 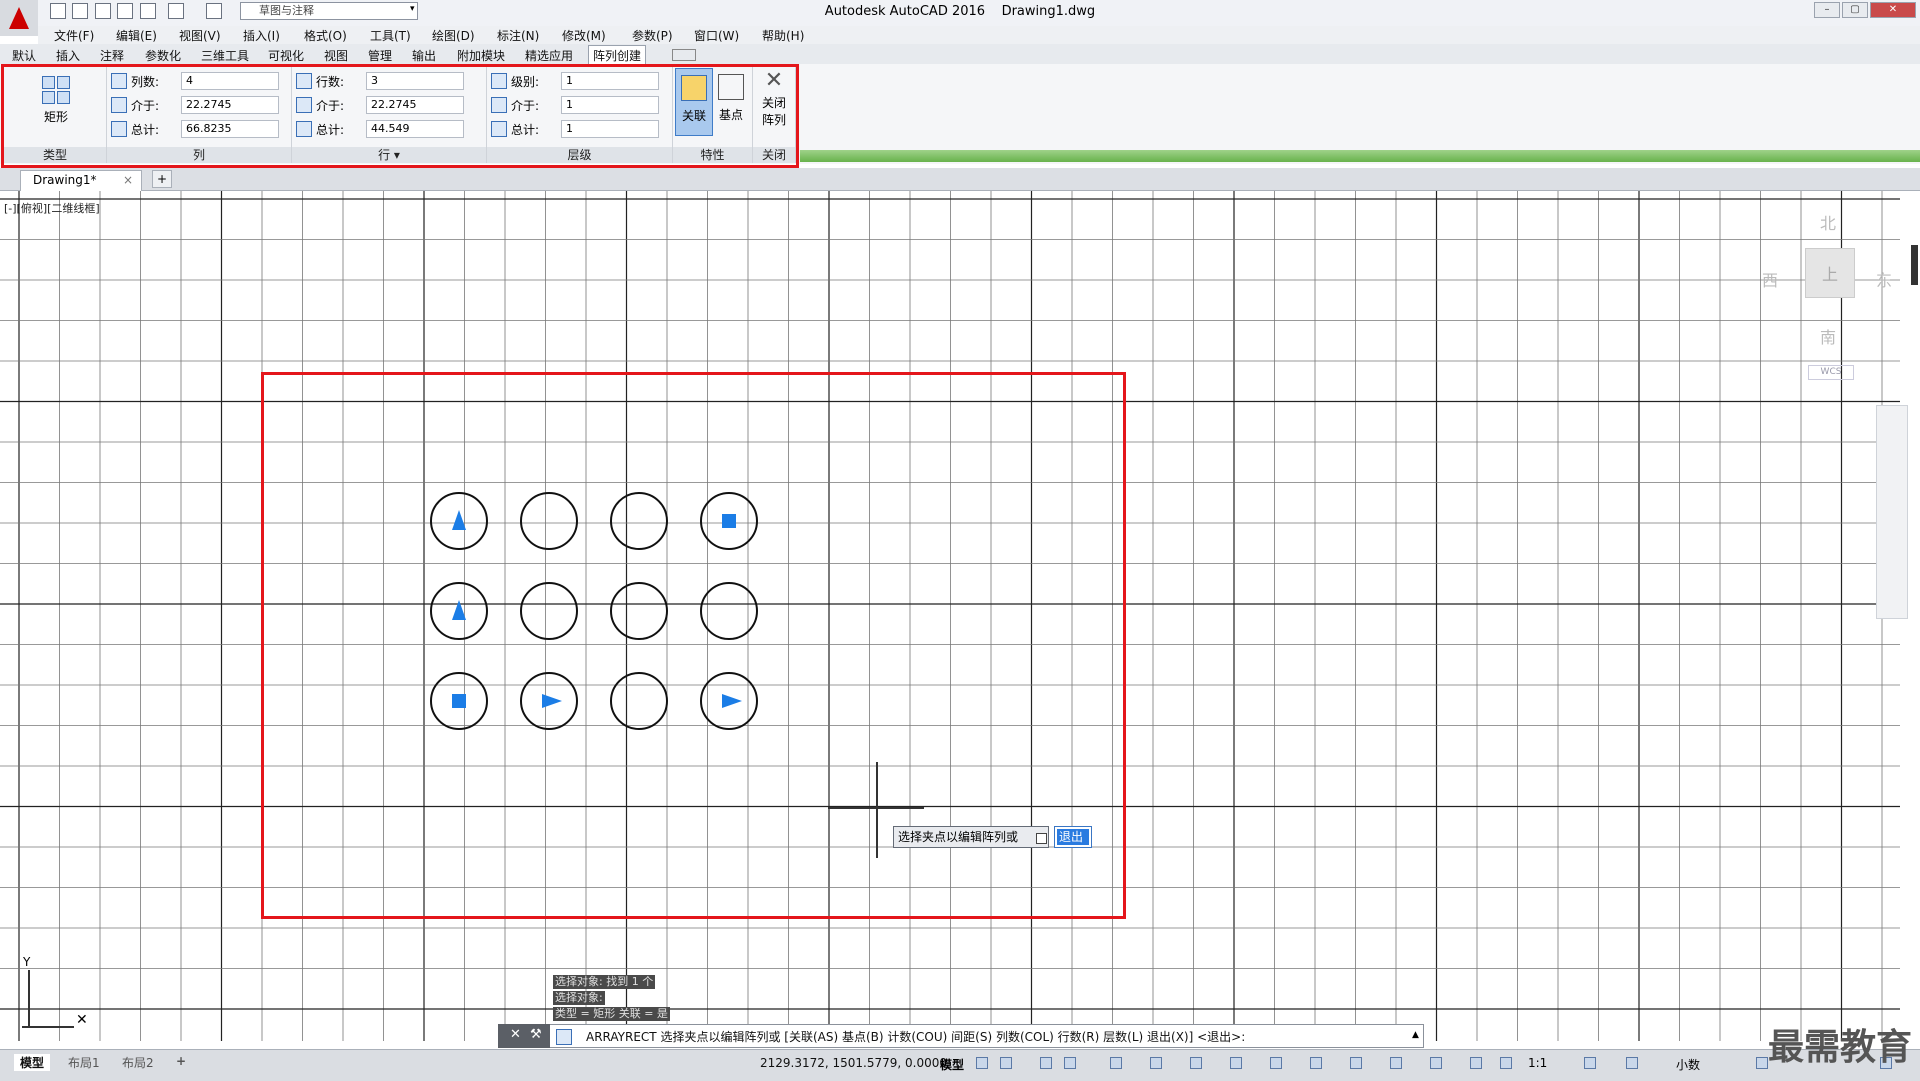 What do you see at coordinates (390, 35) in the screenshot?
I see `menu-tools: 工具(T)` at bounding box center [390, 35].